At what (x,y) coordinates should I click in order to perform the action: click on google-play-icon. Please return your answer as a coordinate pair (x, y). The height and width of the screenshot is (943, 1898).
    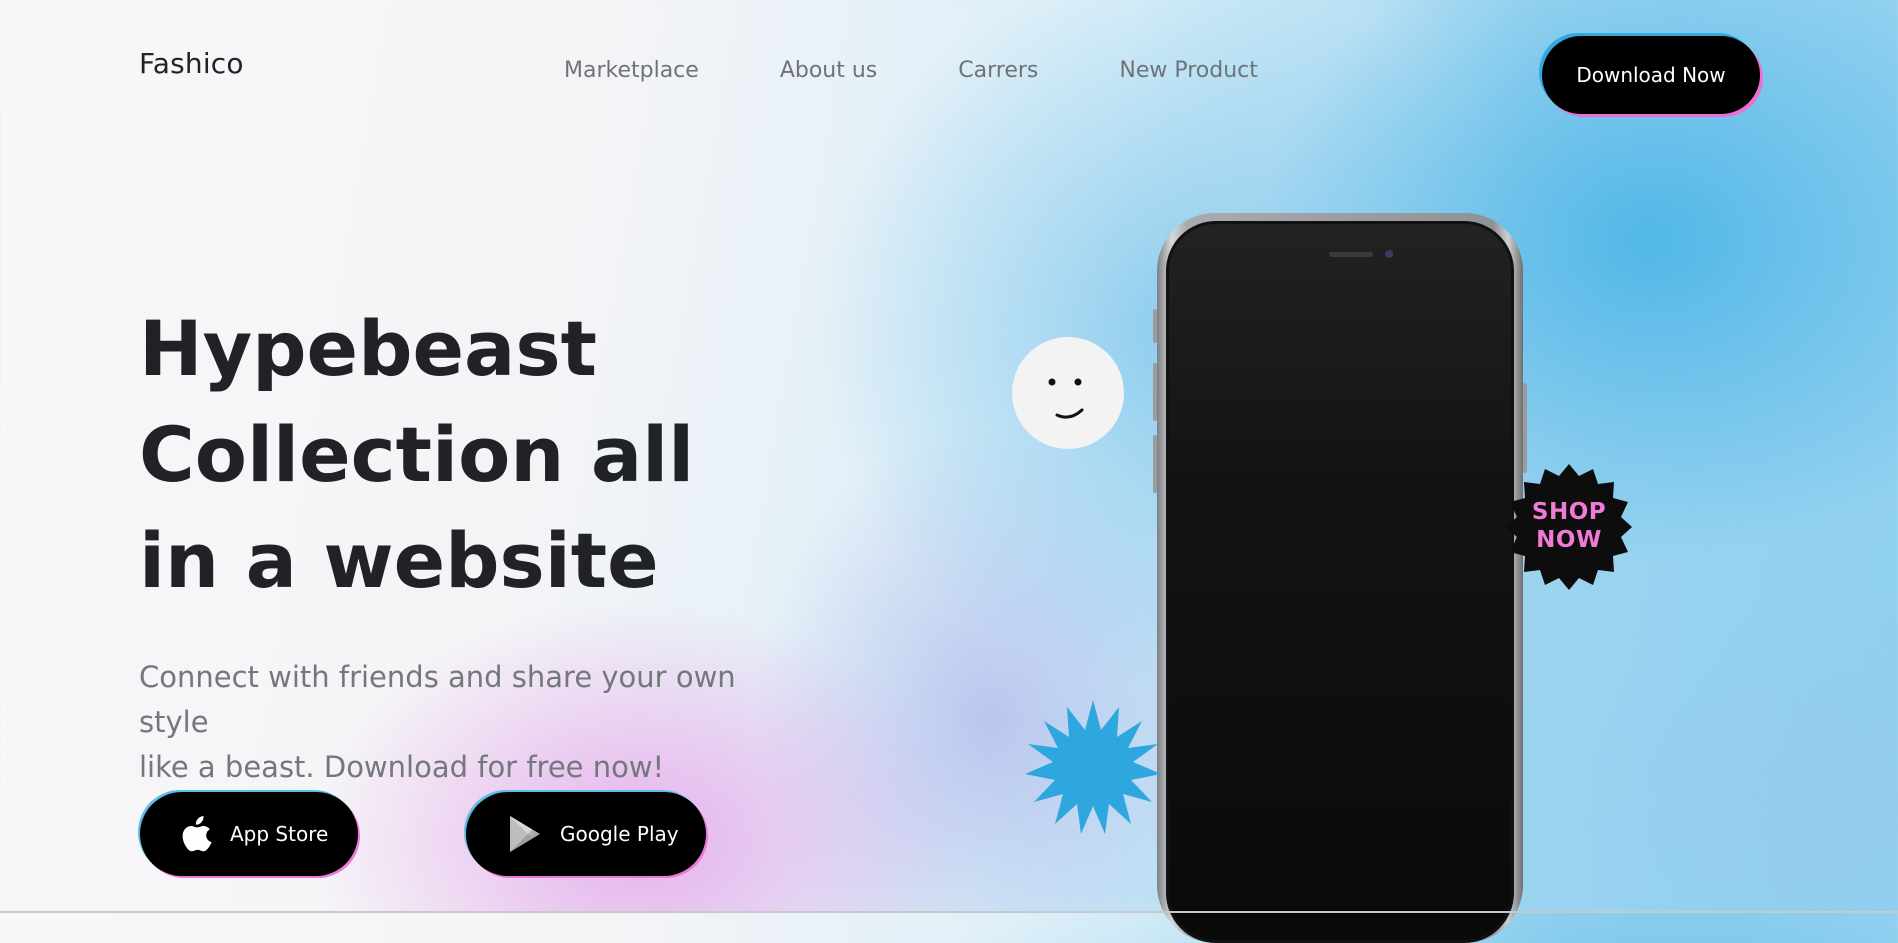
    Looking at the image, I should click on (525, 834).